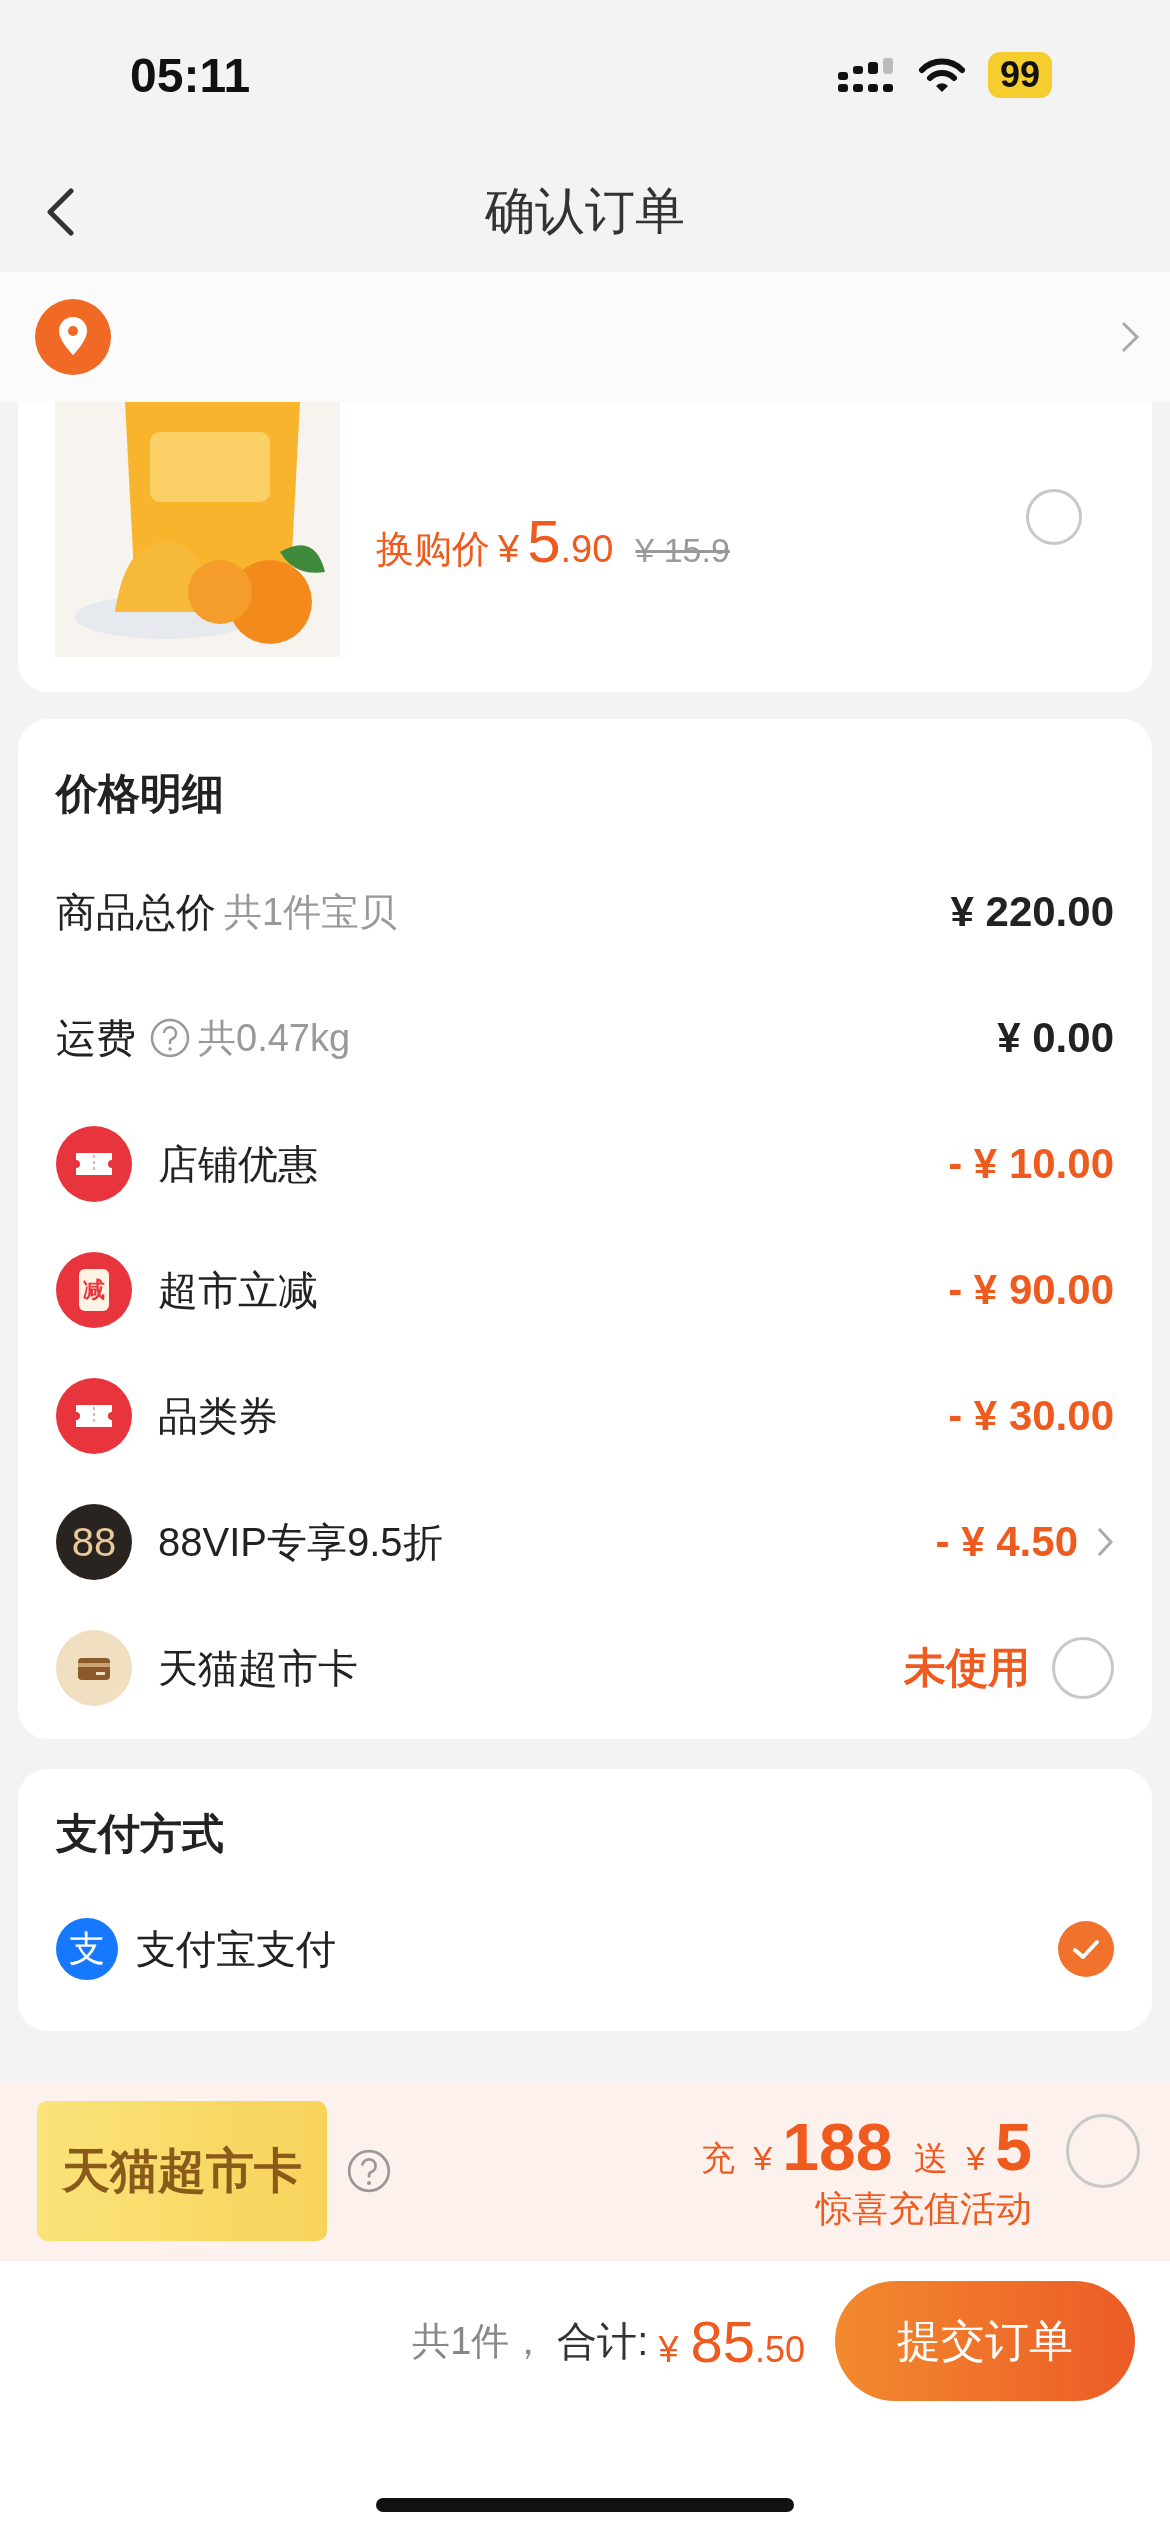 The width and height of the screenshot is (1170, 2532). Describe the element at coordinates (1083, 1668) in the screenshot. I see `use-card-radio` at that location.